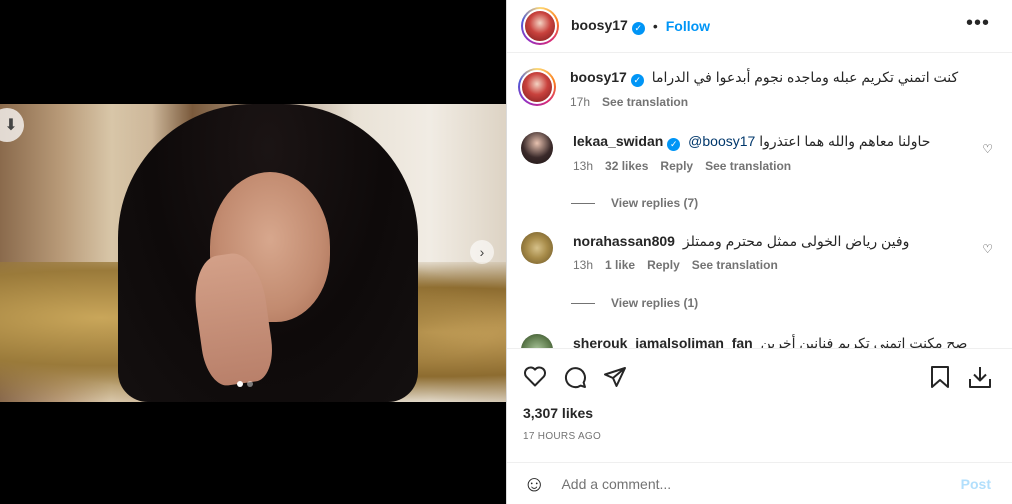  I want to click on next-slide-button: ›, so click(482, 252).